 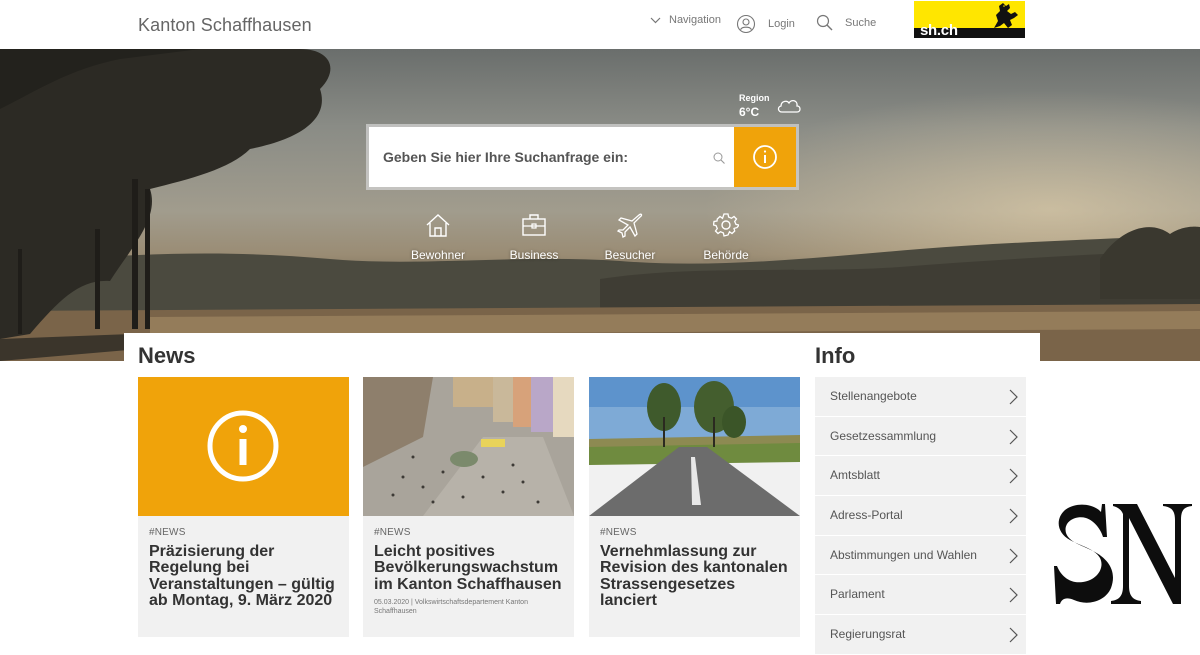 What do you see at coordinates (855, 475) in the screenshot?
I see `info-item-label: Amtsblatt` at bounding box center [855, 475].